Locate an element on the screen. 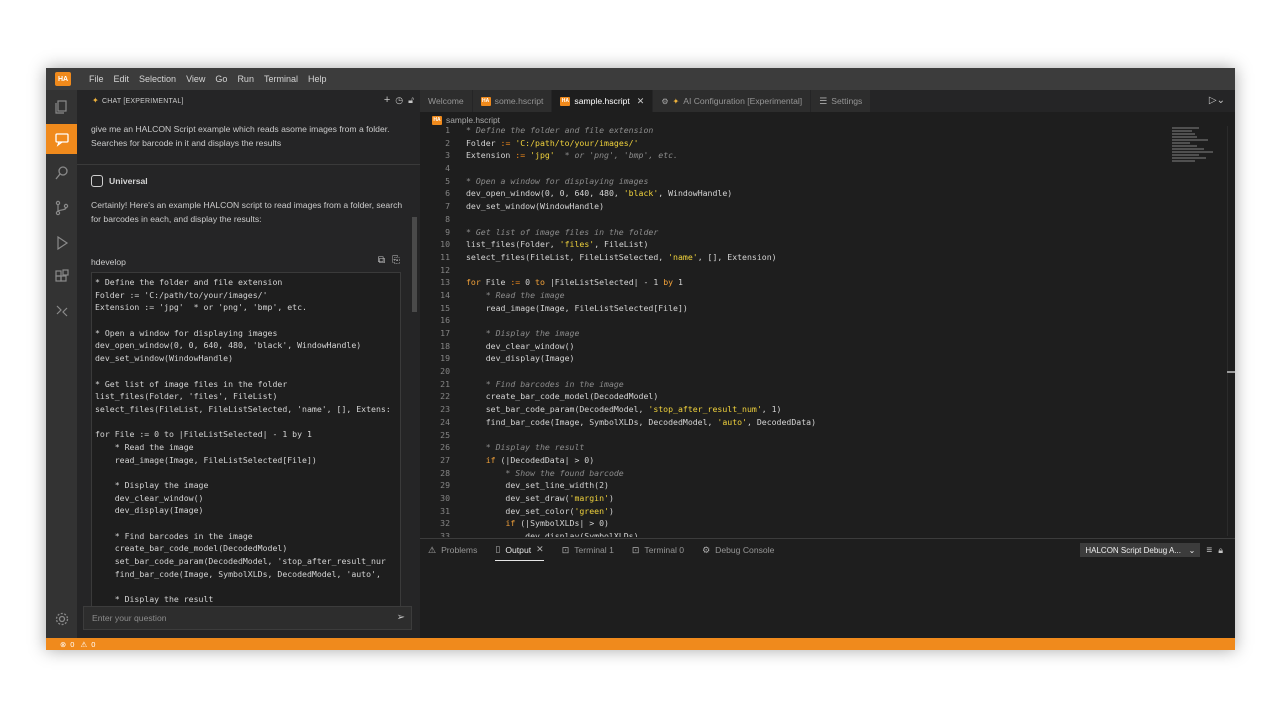  code-line: 29 dev_set_line_width(2) is located at coordinates (827, 486).